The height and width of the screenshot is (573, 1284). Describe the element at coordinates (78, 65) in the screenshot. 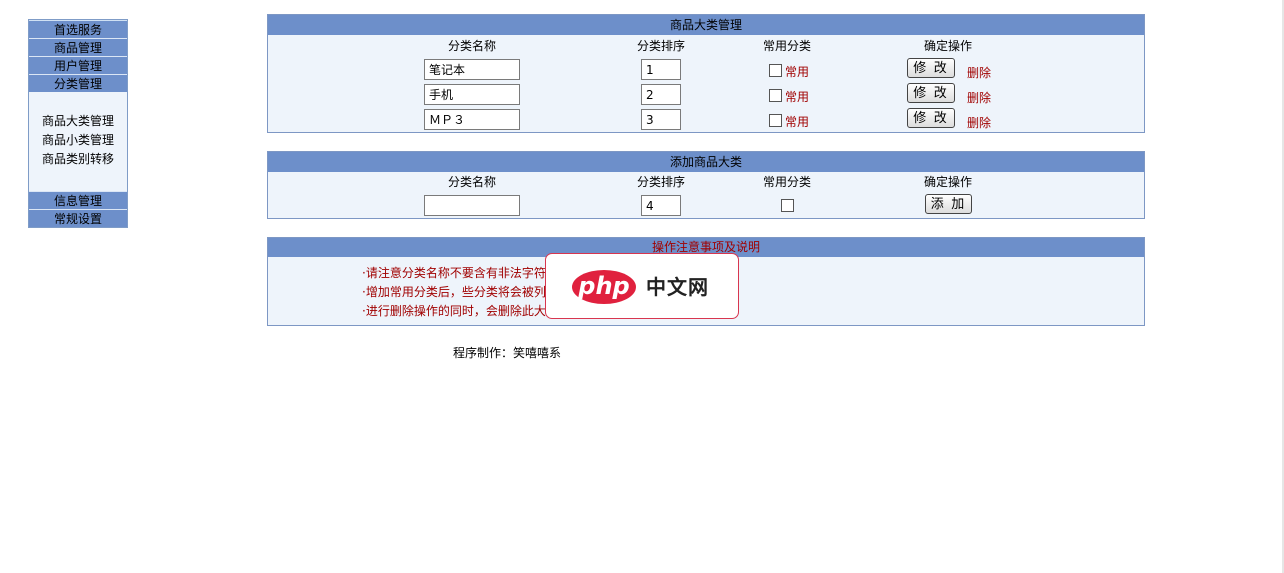

I see `sidebar-item-user-management: 用户管理` at that location.